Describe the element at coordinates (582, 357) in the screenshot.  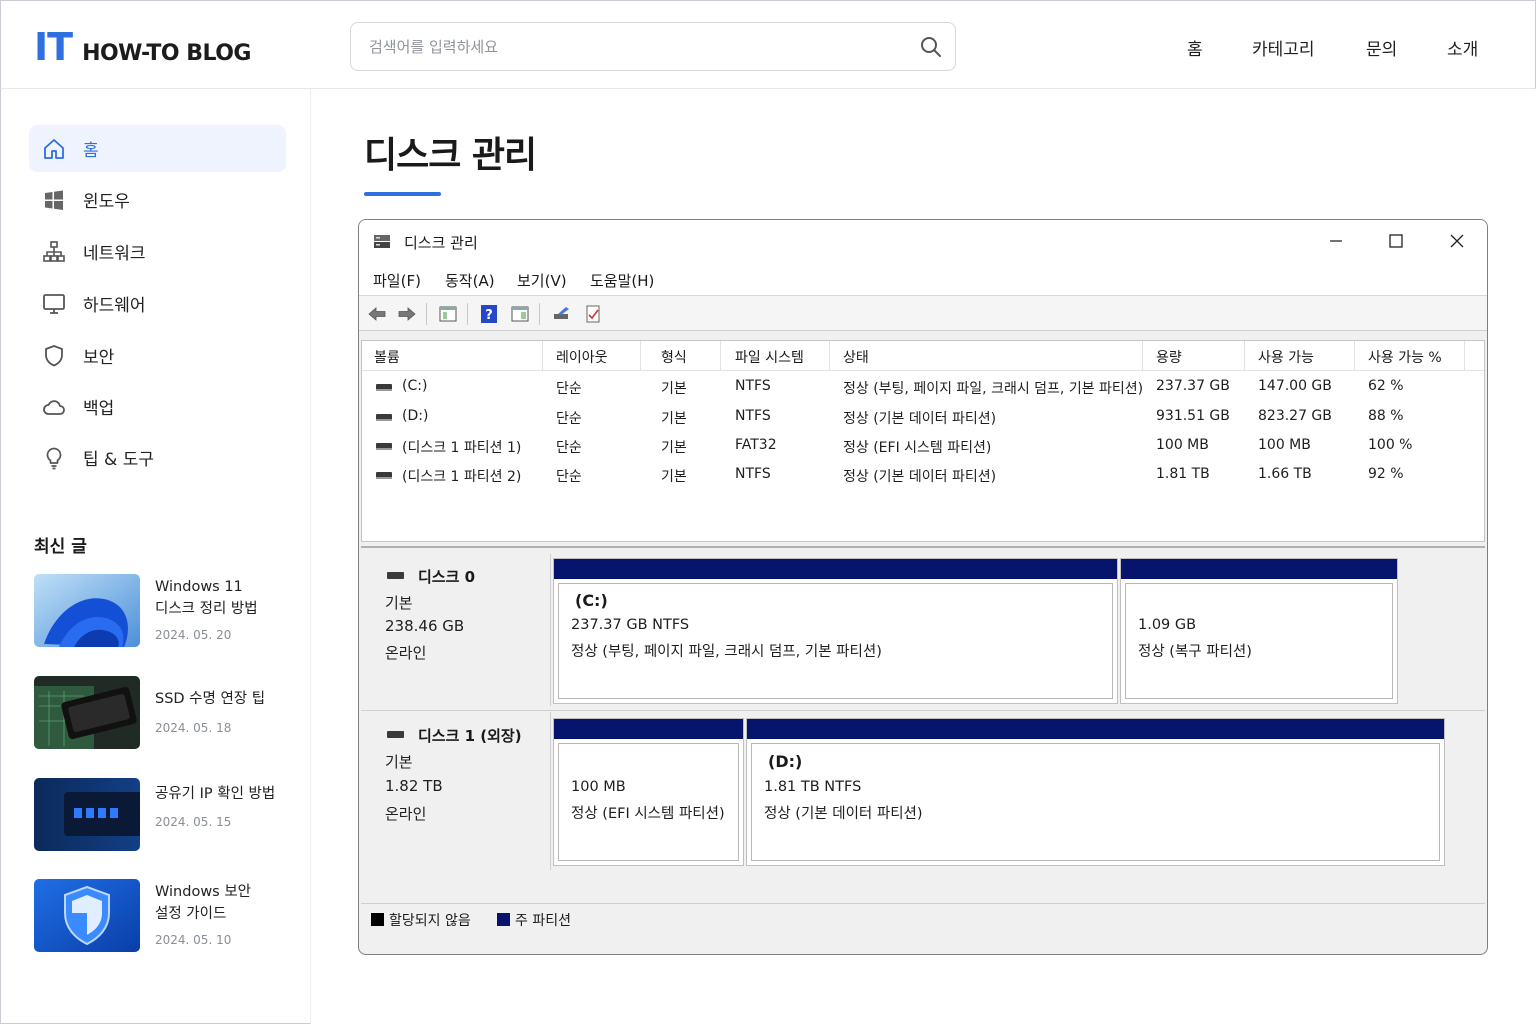
I see `column-header-layout: 레이아웃` at that location.